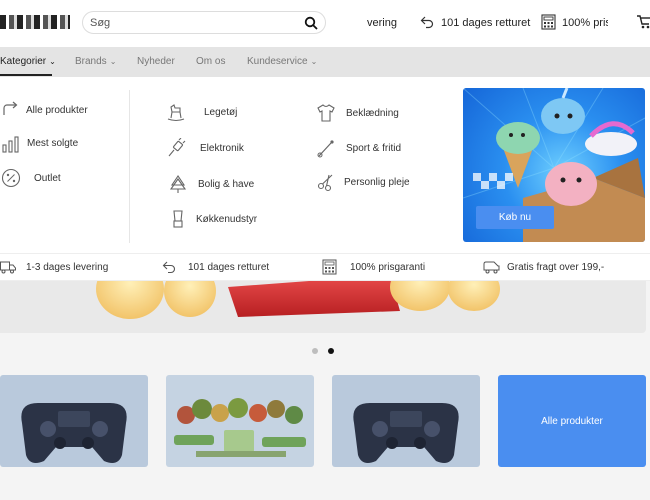 The width and height of the screenshot is (650, 500). I want to click on carousel-dot-active, so click(331, 351).